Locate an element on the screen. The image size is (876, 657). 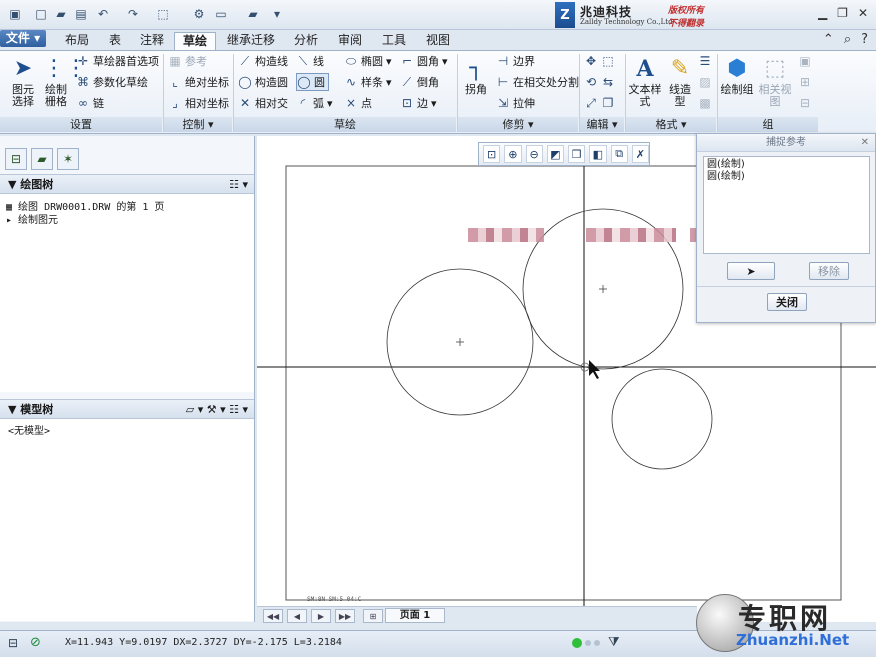
construction-line-button: ⟋ 构造线 is located at coordinates (263, 61).